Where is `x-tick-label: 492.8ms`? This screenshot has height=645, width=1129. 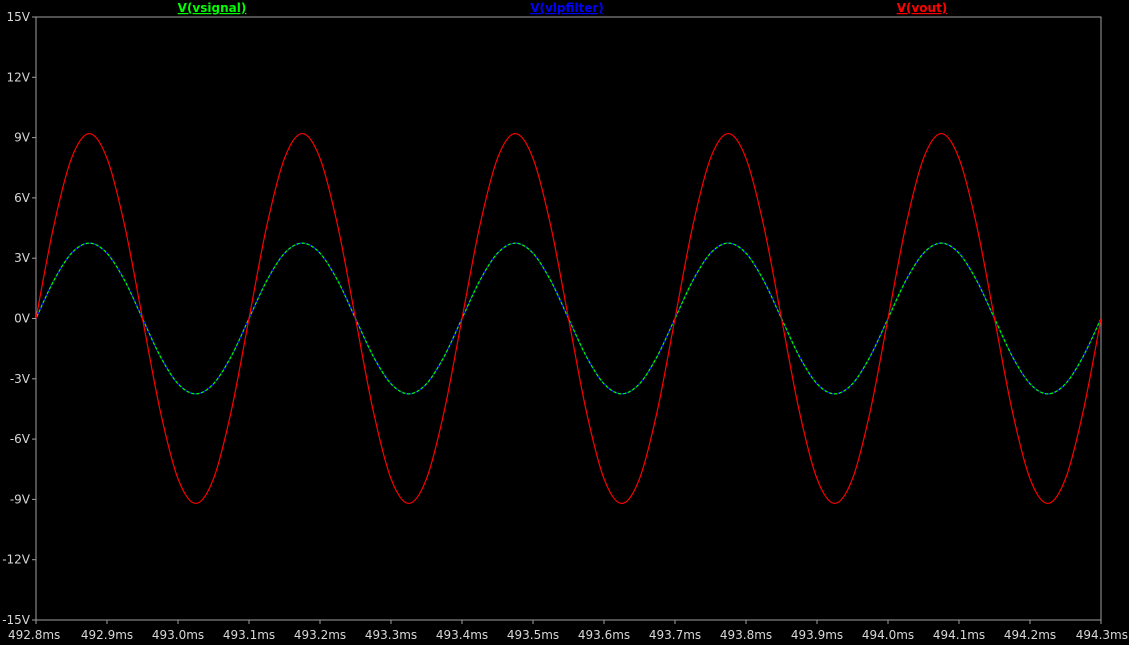 x-tick-label: 492.8ms is located at coordinates (34, 635).